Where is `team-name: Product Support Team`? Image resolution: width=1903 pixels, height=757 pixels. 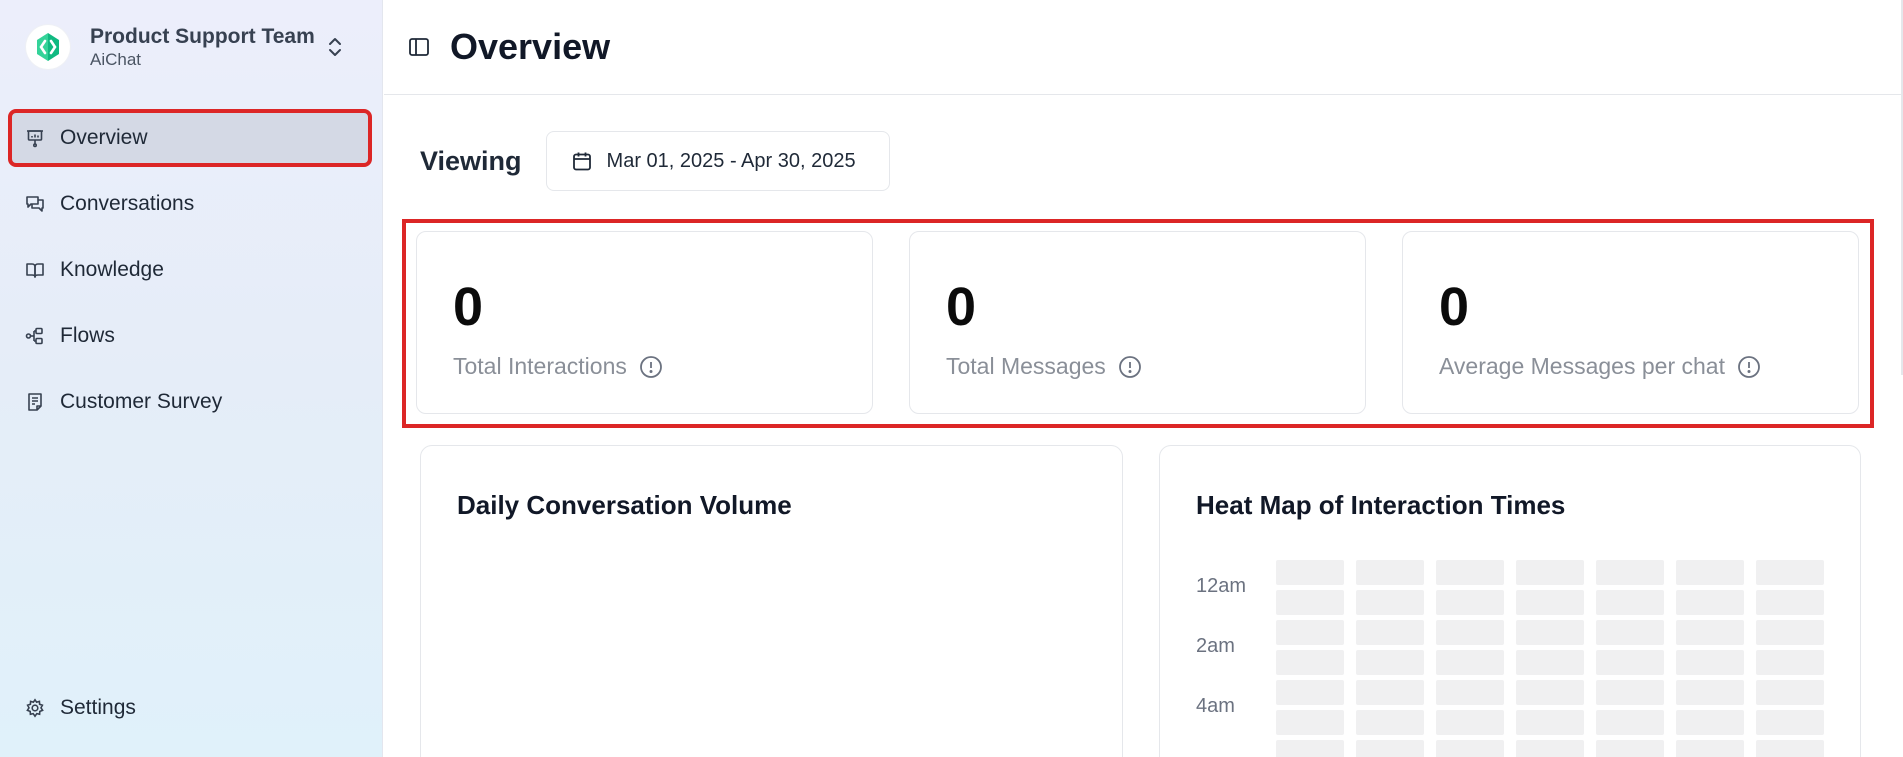
team-name: Product Support Team is located at coordinates (202, 36).